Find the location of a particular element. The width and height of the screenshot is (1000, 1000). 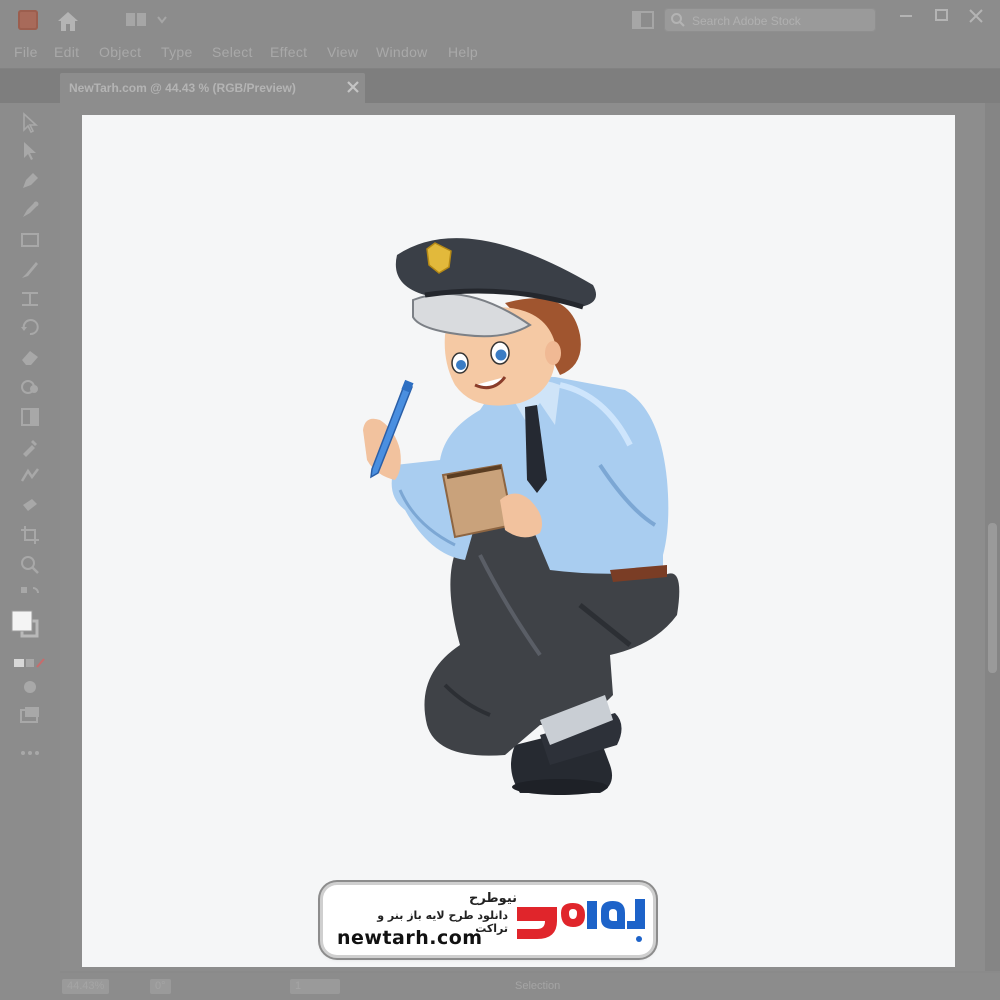

menu-effect: Effect is located at coordinates (288, 52).